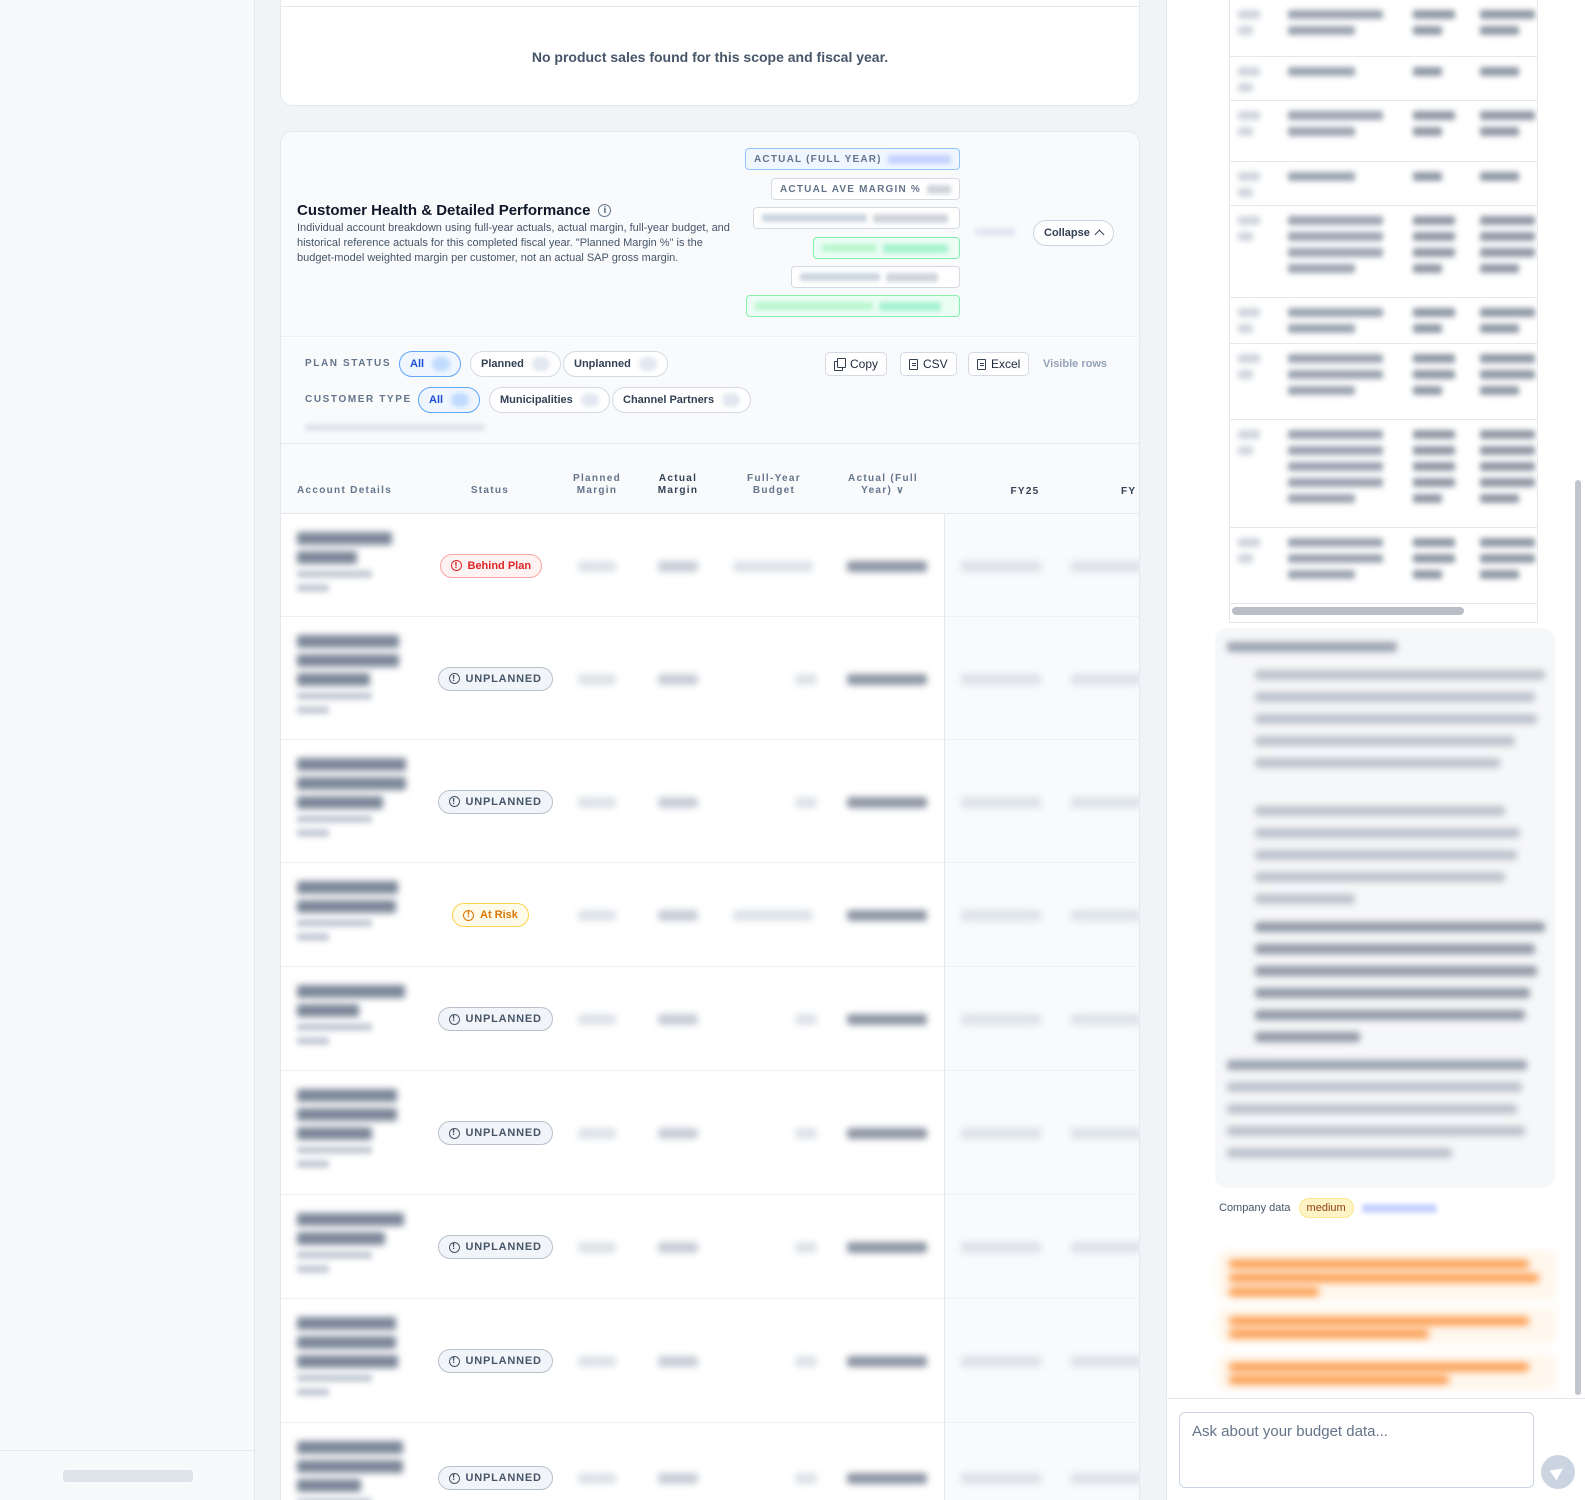  Describe the element at coordinates (1130, 492) in the screenshot. I see `th-fy-next: FY` at that location.